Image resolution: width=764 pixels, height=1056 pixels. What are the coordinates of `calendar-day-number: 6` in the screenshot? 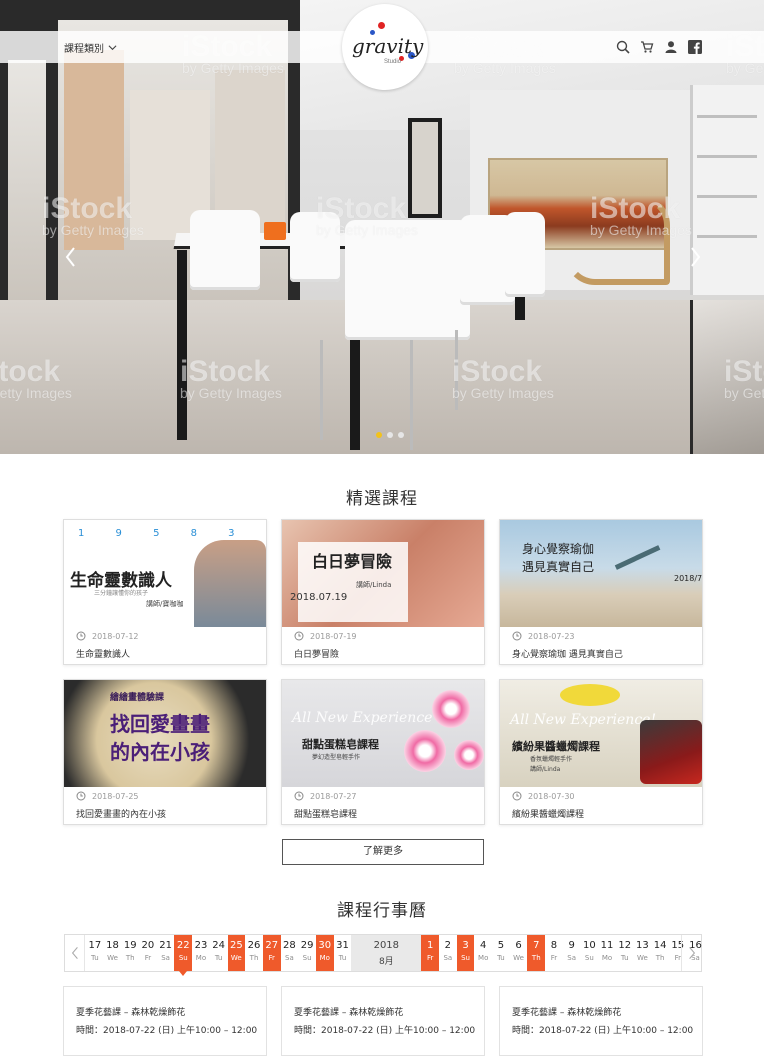 It's located at (518, 945).